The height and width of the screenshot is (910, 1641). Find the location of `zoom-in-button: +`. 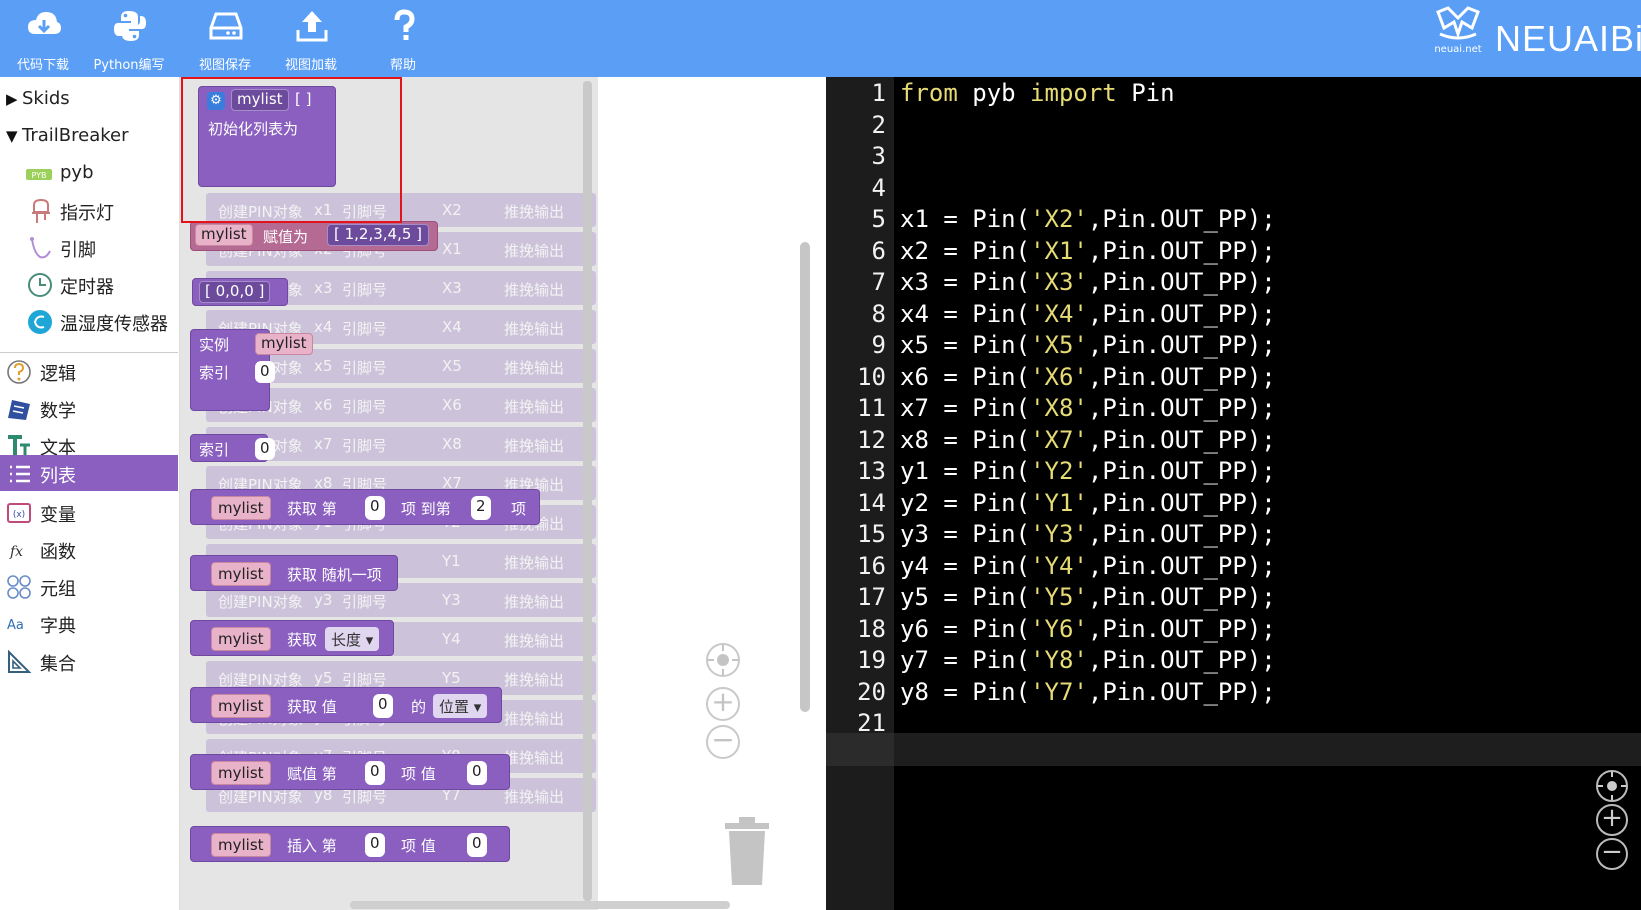

zoom-in-button: + is located at coordinates (723, 704).